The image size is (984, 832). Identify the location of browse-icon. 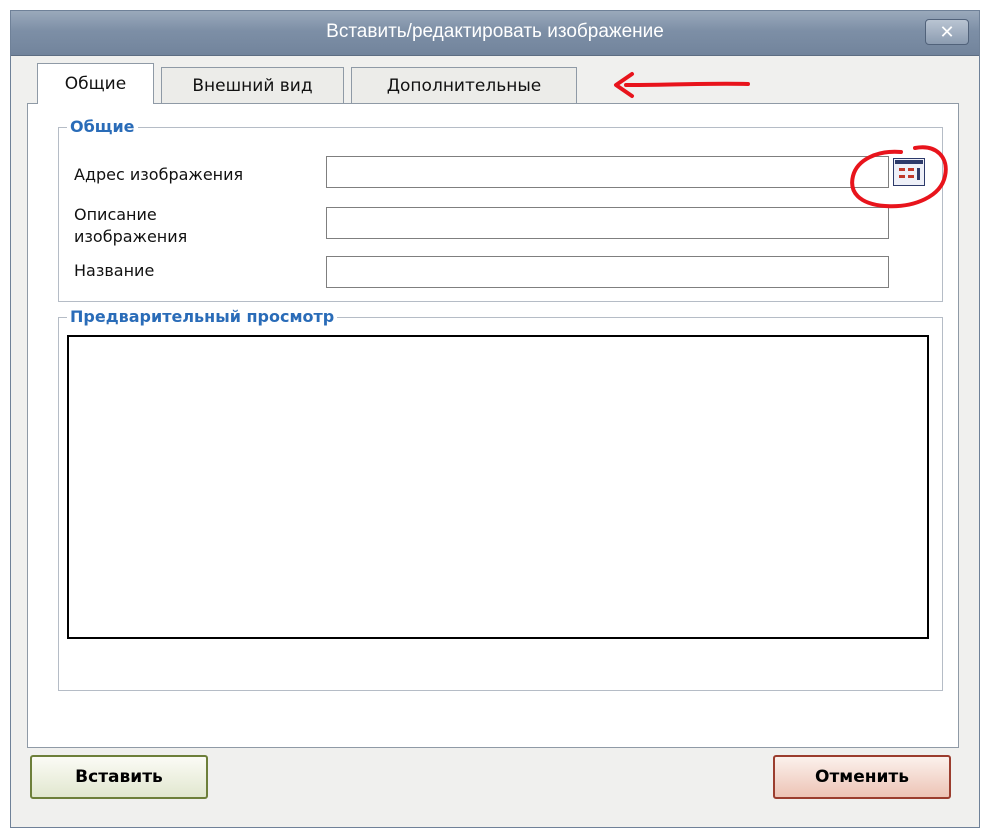
(909, 172).